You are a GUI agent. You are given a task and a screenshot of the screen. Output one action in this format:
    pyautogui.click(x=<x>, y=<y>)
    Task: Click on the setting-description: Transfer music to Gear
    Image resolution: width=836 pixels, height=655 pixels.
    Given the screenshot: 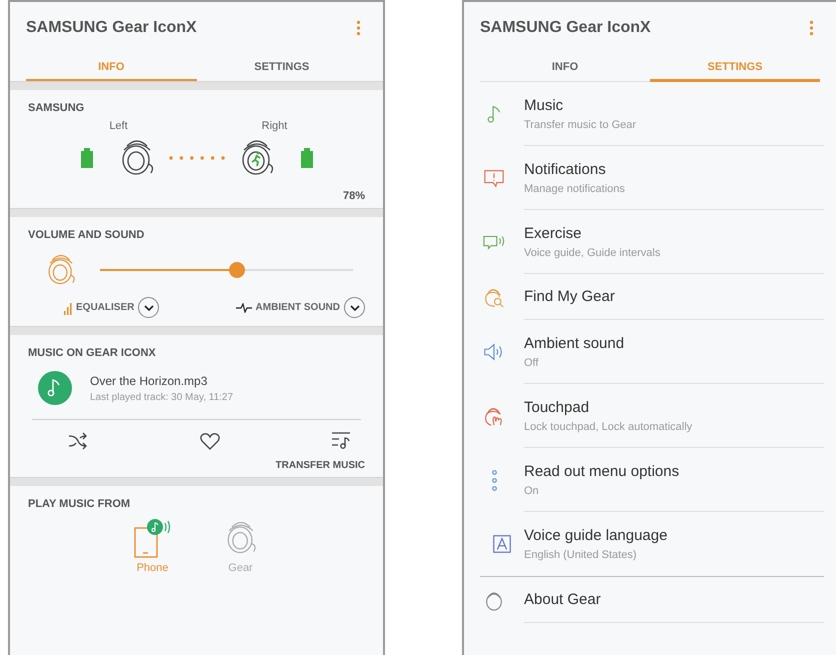 What is the action you would take?
    pyautogui.click(x=581, y=124)
    